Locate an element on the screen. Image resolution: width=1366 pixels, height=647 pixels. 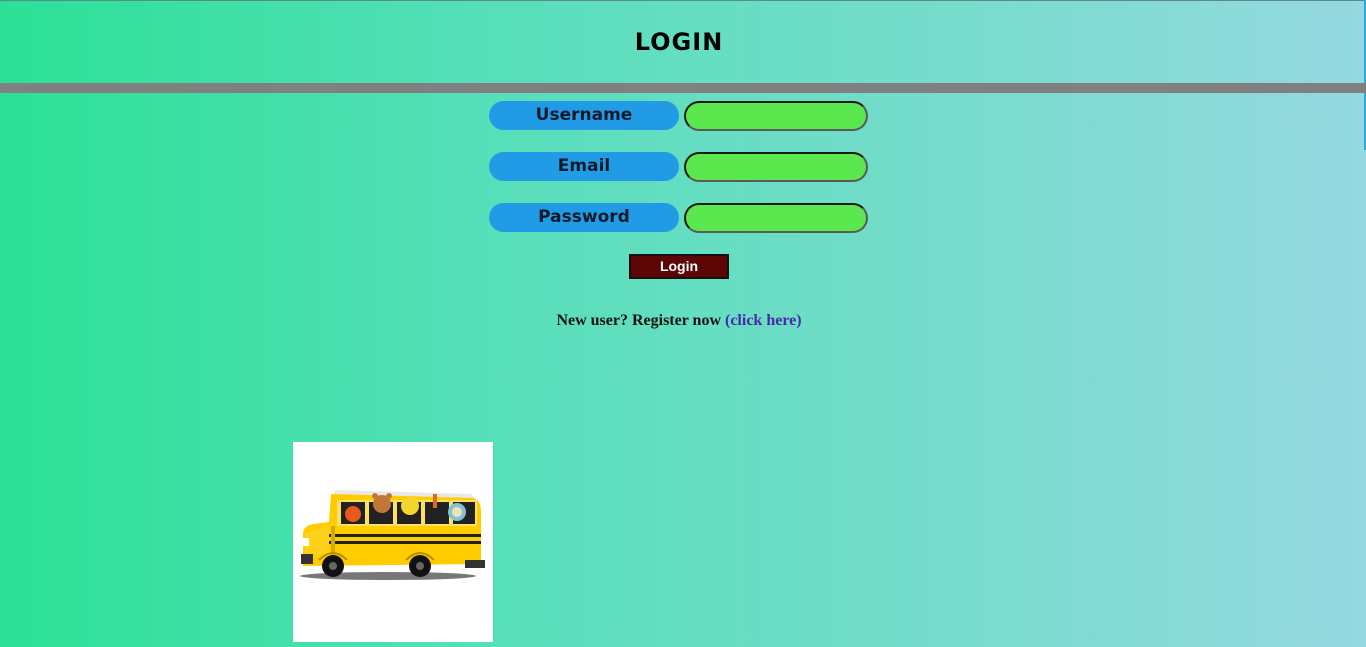
page-header: Login is located at coordinates (683, 41).